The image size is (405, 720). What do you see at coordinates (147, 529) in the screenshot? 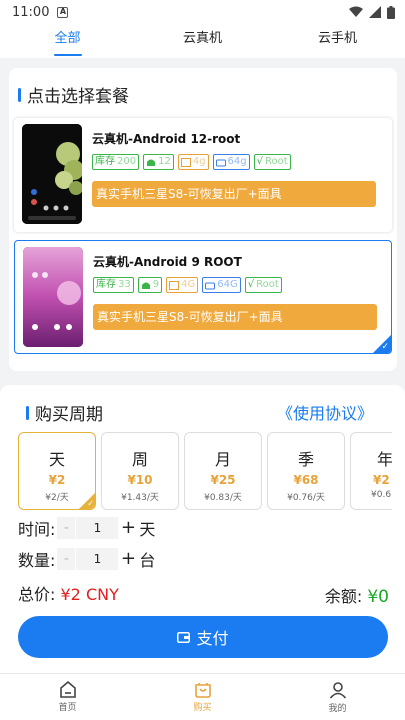
I see `time-unit: 天` at bounding box center [147, 529].